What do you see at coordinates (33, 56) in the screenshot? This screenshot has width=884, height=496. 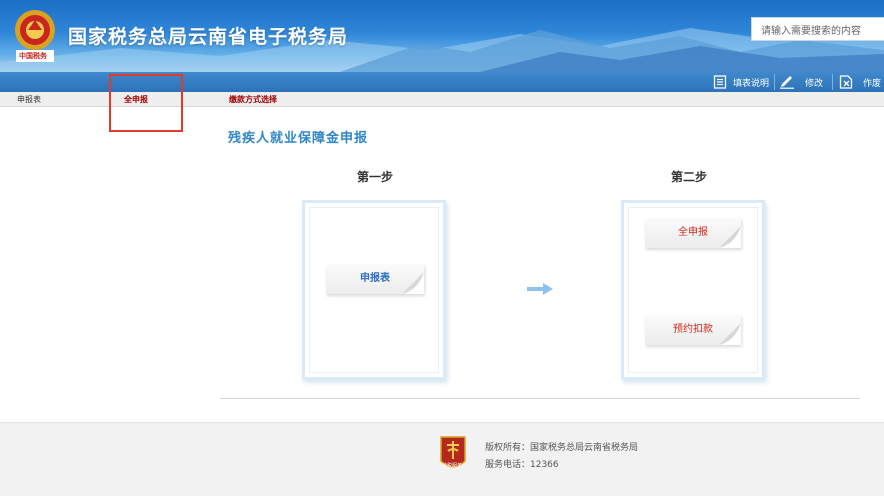 I see `logo-caption: 中国税务` at bounding box center [33, 56].